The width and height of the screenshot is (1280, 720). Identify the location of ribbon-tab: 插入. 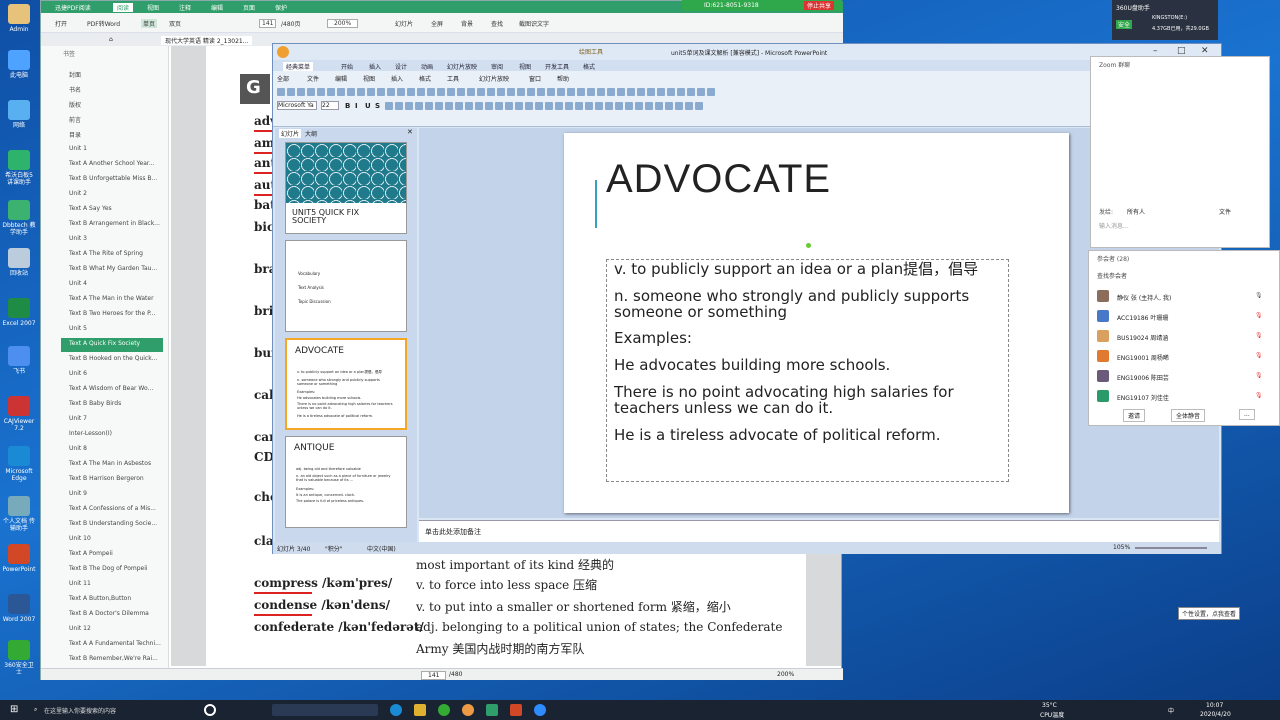
(375, 66).